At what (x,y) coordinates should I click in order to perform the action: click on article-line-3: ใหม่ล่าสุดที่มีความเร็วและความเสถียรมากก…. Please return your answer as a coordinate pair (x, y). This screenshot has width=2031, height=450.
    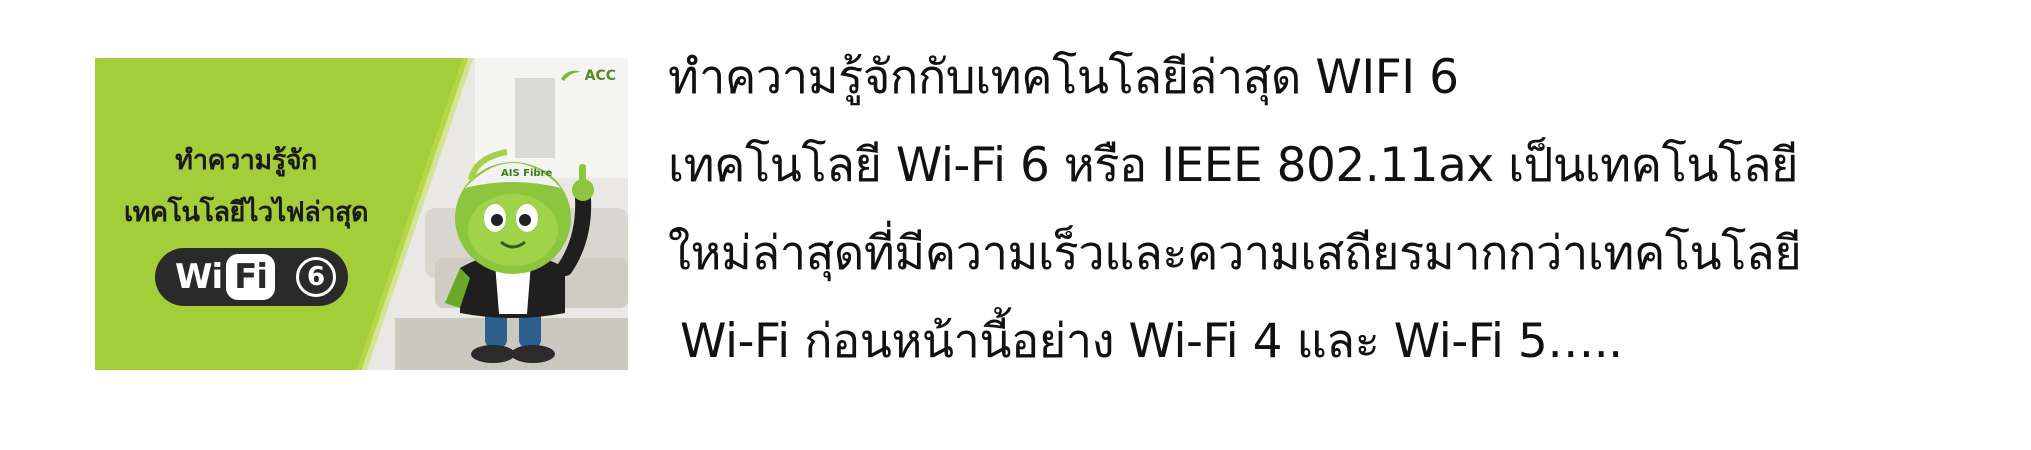
    Looking at the image, I should click on (1235, 253).